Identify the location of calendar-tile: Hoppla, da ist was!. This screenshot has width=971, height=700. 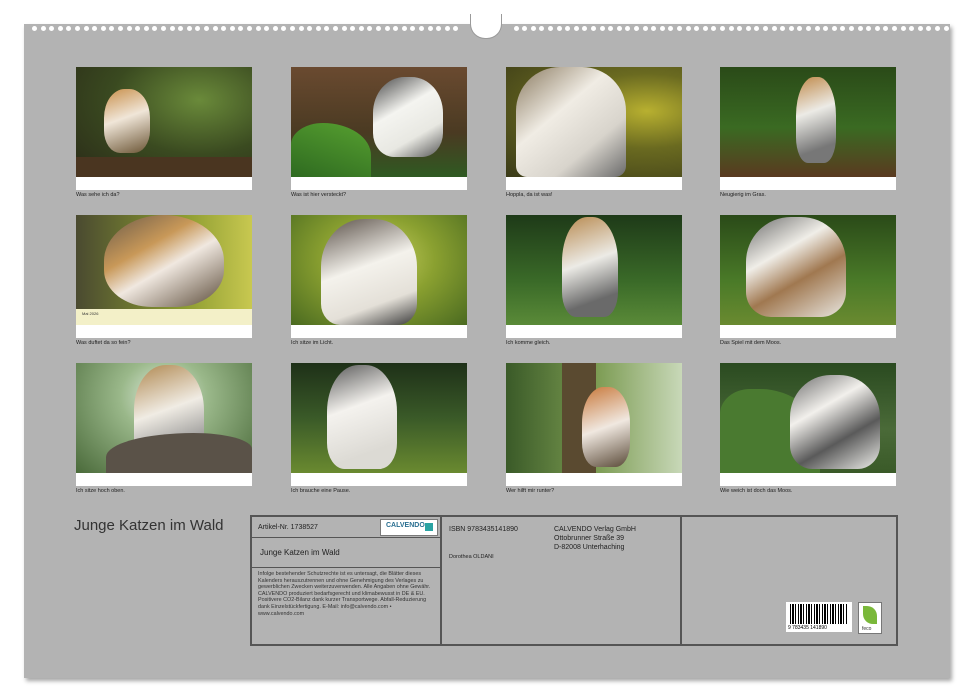
(594, 132).